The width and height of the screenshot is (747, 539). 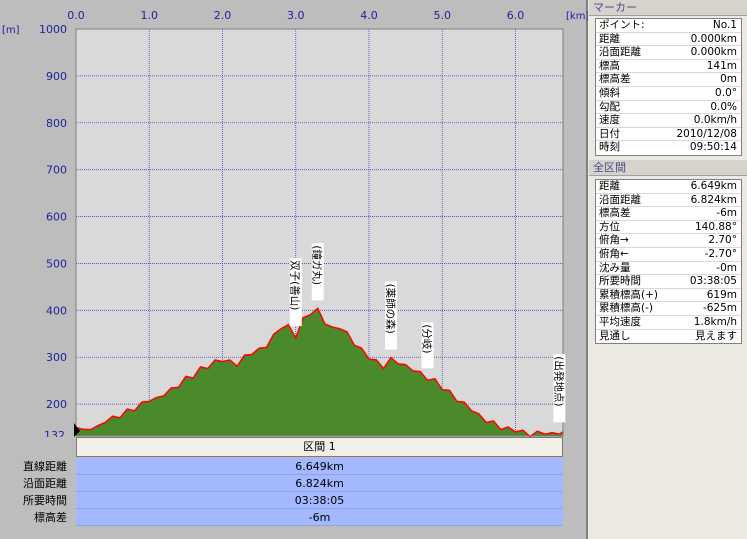 What do you see at coordinates (721, 65) in the screenshot?
I see `info-value: 141m` at bounding box center [721, 65].